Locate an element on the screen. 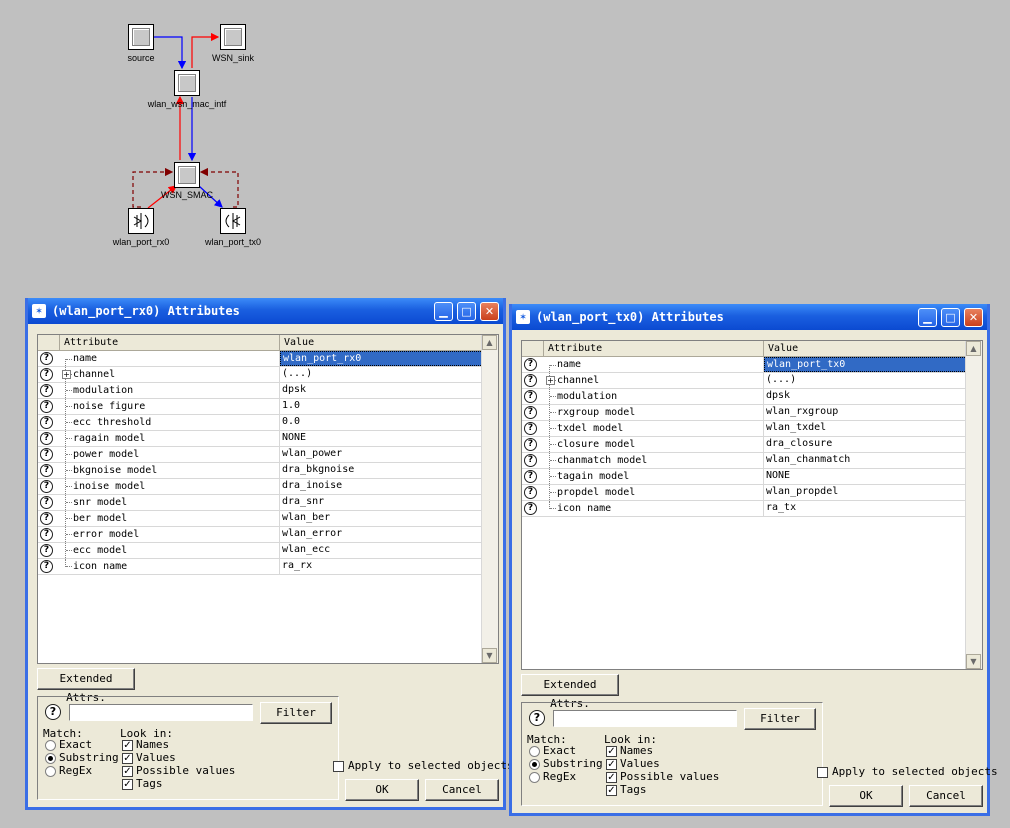 This screenshot has width=1010, height=828. filter-button: Filter is located at coordinates (780, 719).